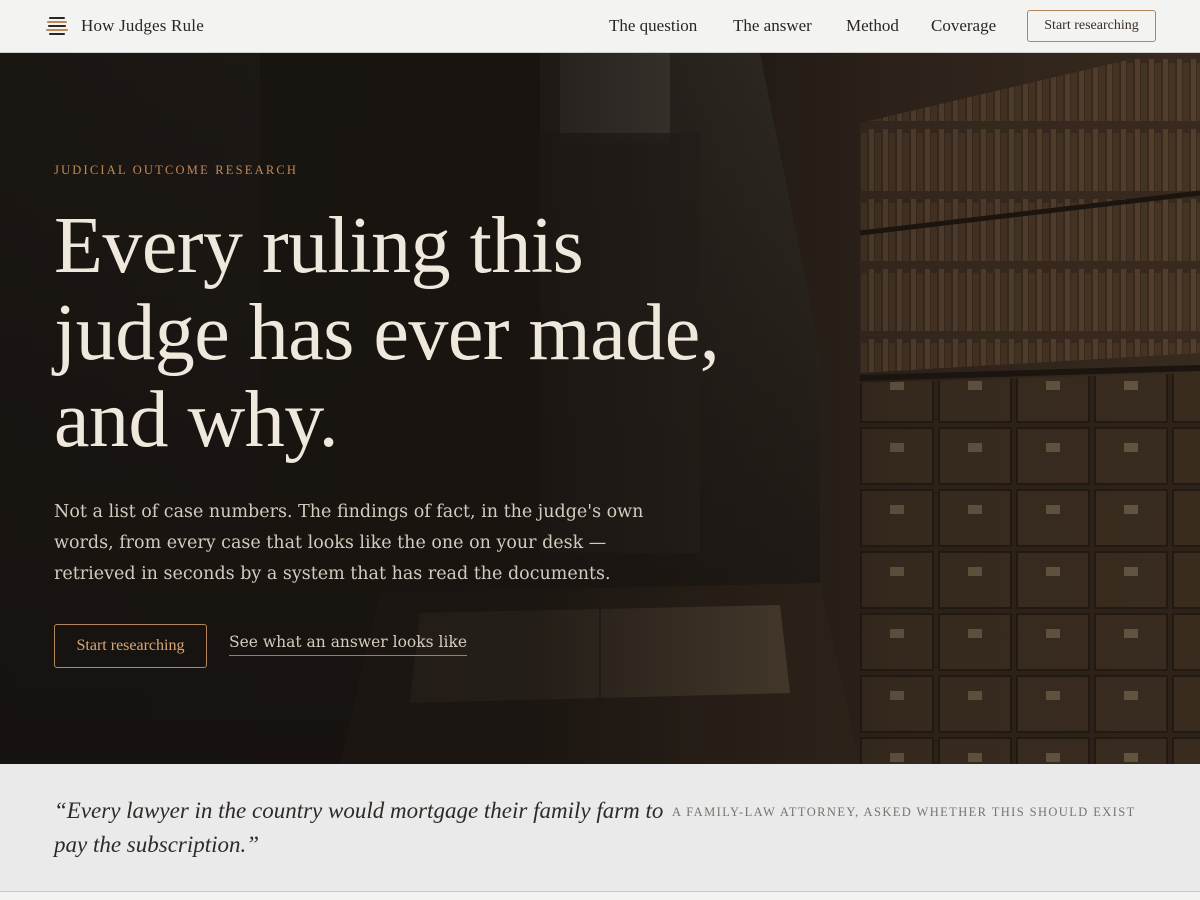  I want to click on hero-start-researching-button: Start researching, so click(130, 646).